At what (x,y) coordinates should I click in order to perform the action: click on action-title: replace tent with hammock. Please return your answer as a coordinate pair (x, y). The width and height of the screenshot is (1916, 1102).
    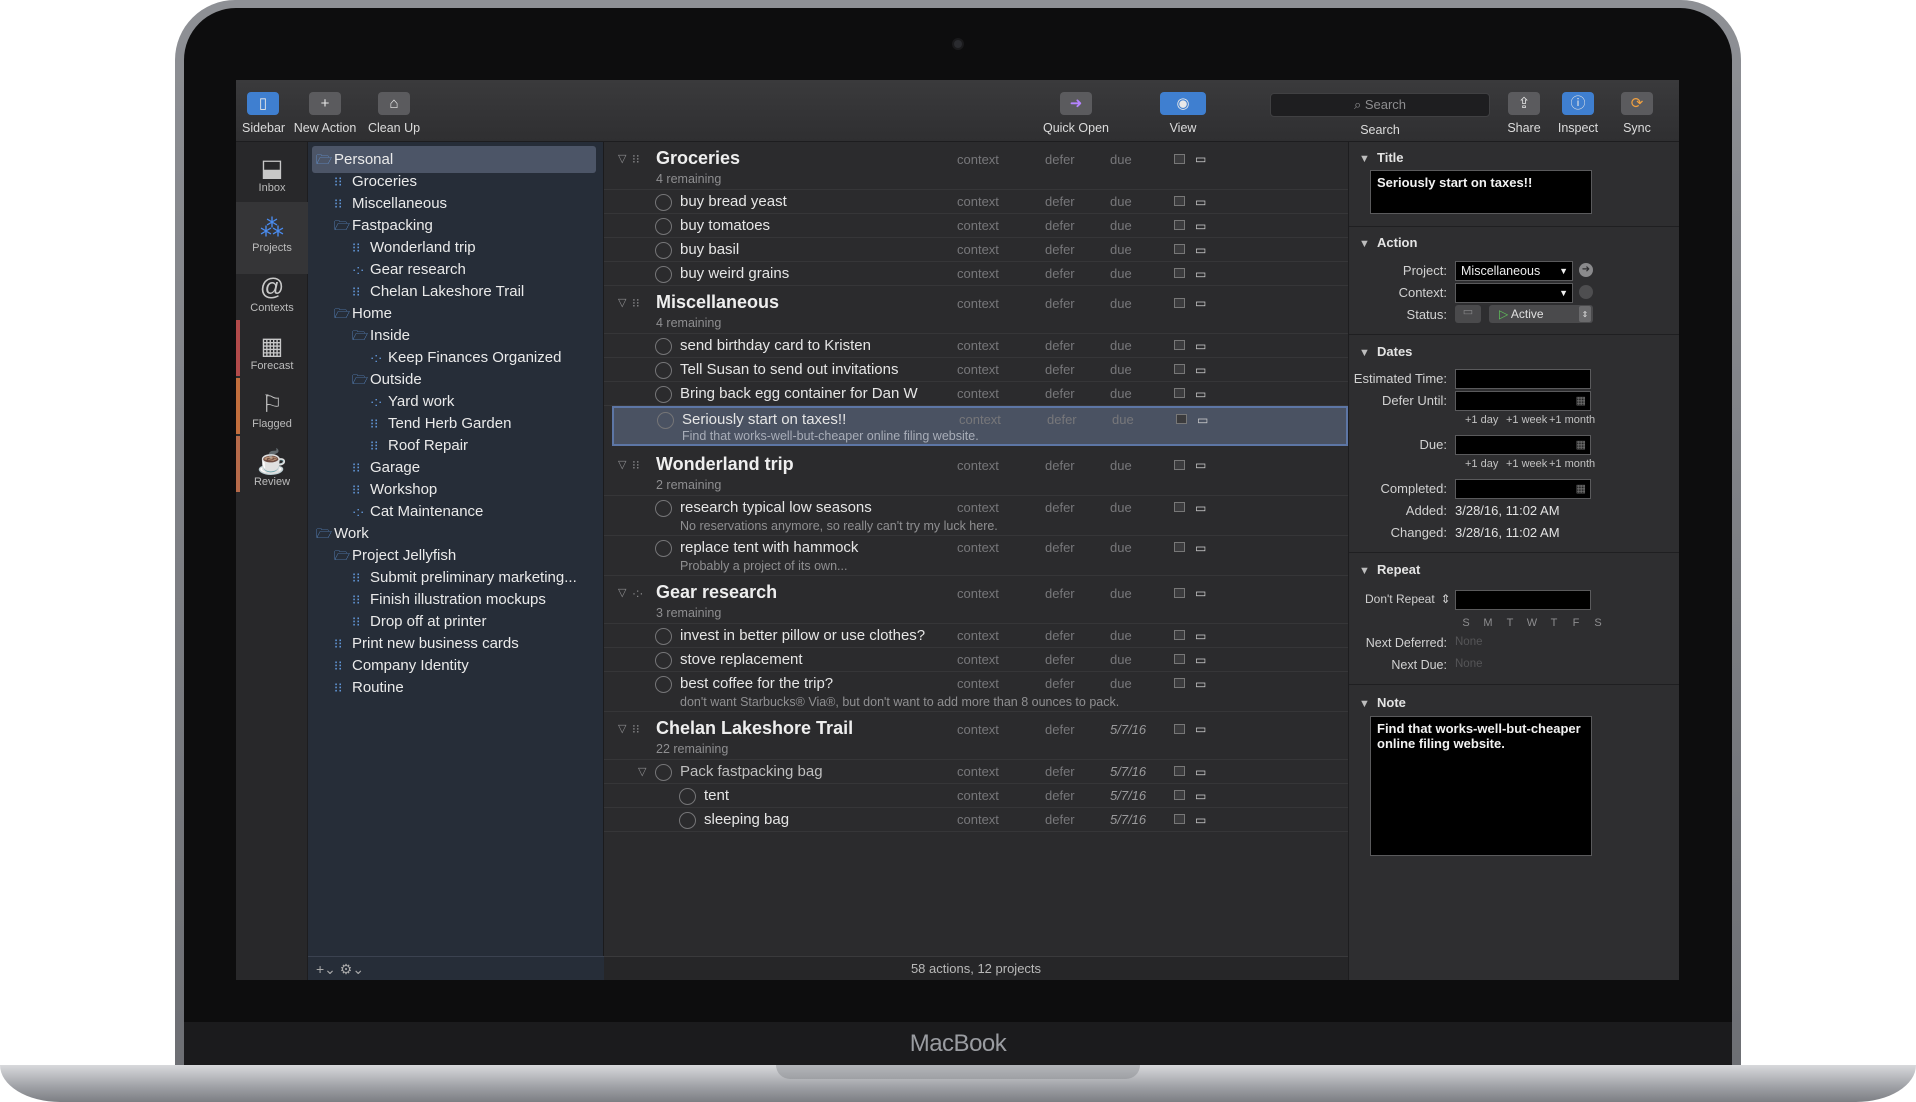
    Looking at the image, I should click on (769, 547).